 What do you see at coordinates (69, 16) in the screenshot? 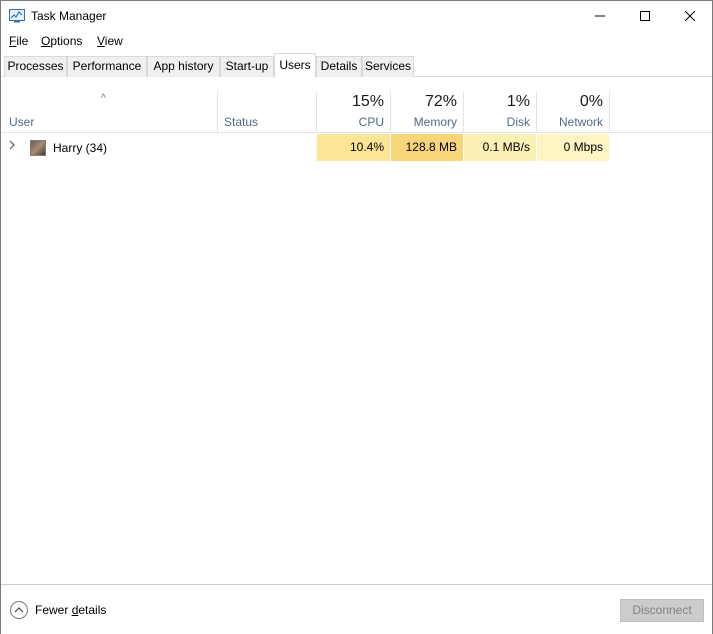
I see `window-title: Task Manager` at bounding box center [69, 16].